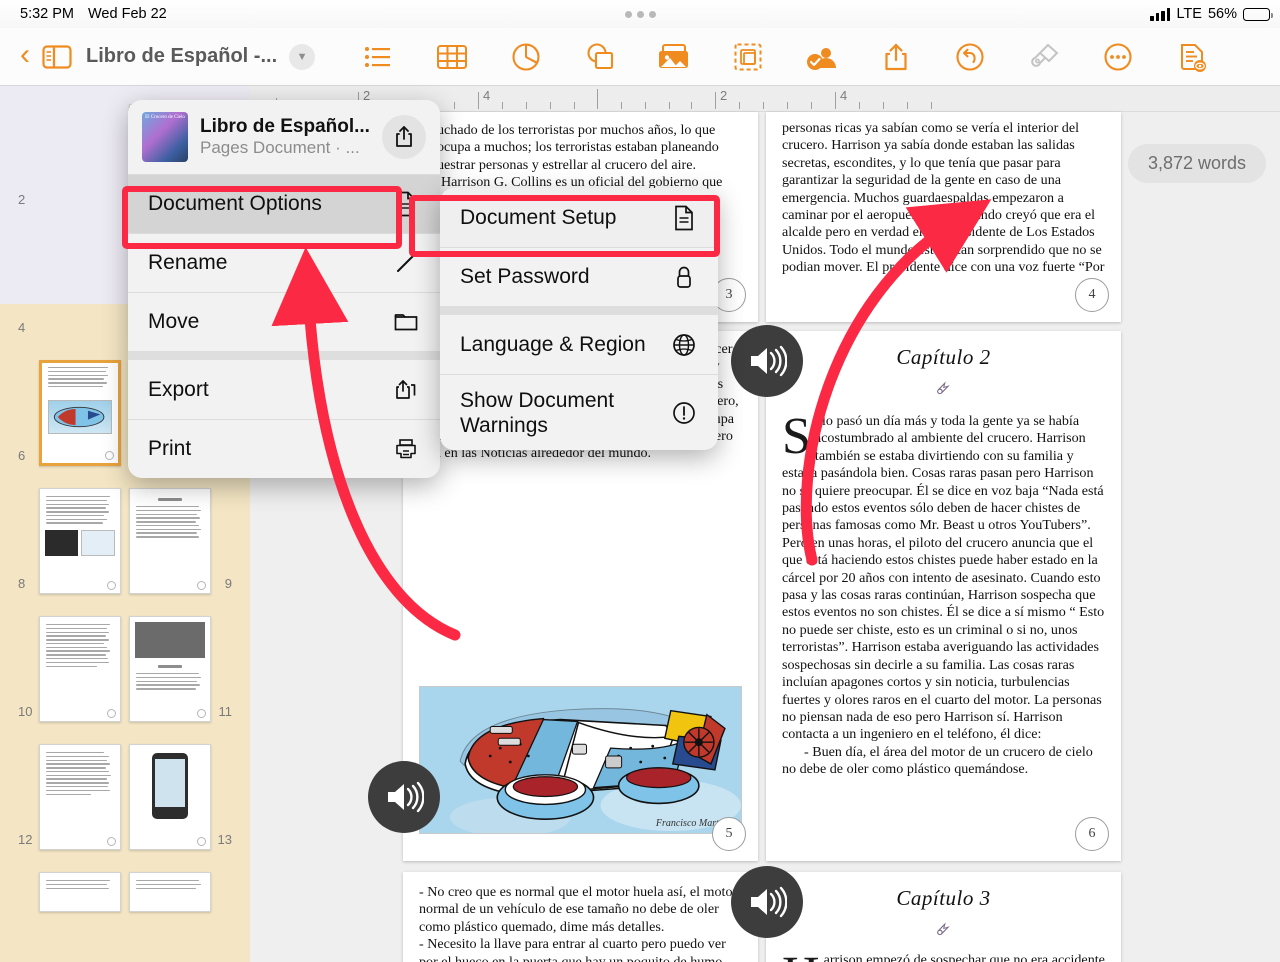 Image resolution: width=1280 pixels, height=962 pixels. Describe the element at coordinates (1192, 57) in the screenshot. I see `document-view-icon` at that location.